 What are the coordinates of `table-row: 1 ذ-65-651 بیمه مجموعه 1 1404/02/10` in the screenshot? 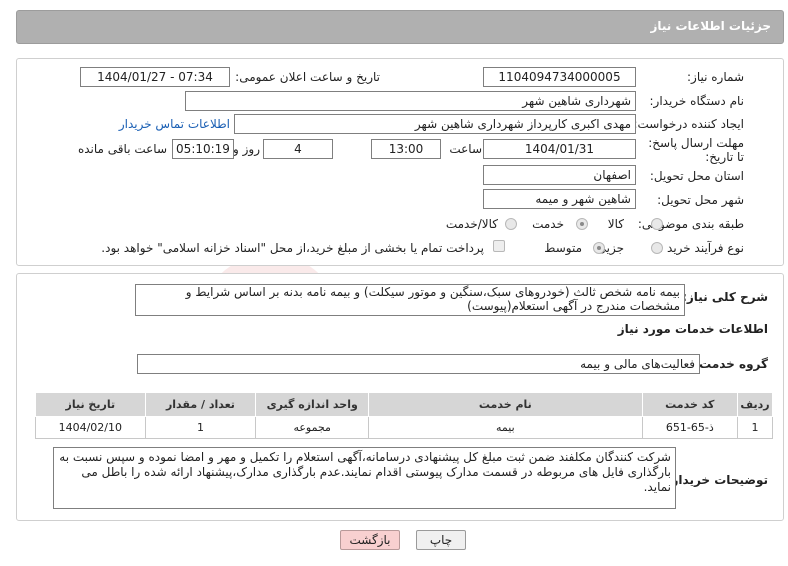 It's located at (404, 427).